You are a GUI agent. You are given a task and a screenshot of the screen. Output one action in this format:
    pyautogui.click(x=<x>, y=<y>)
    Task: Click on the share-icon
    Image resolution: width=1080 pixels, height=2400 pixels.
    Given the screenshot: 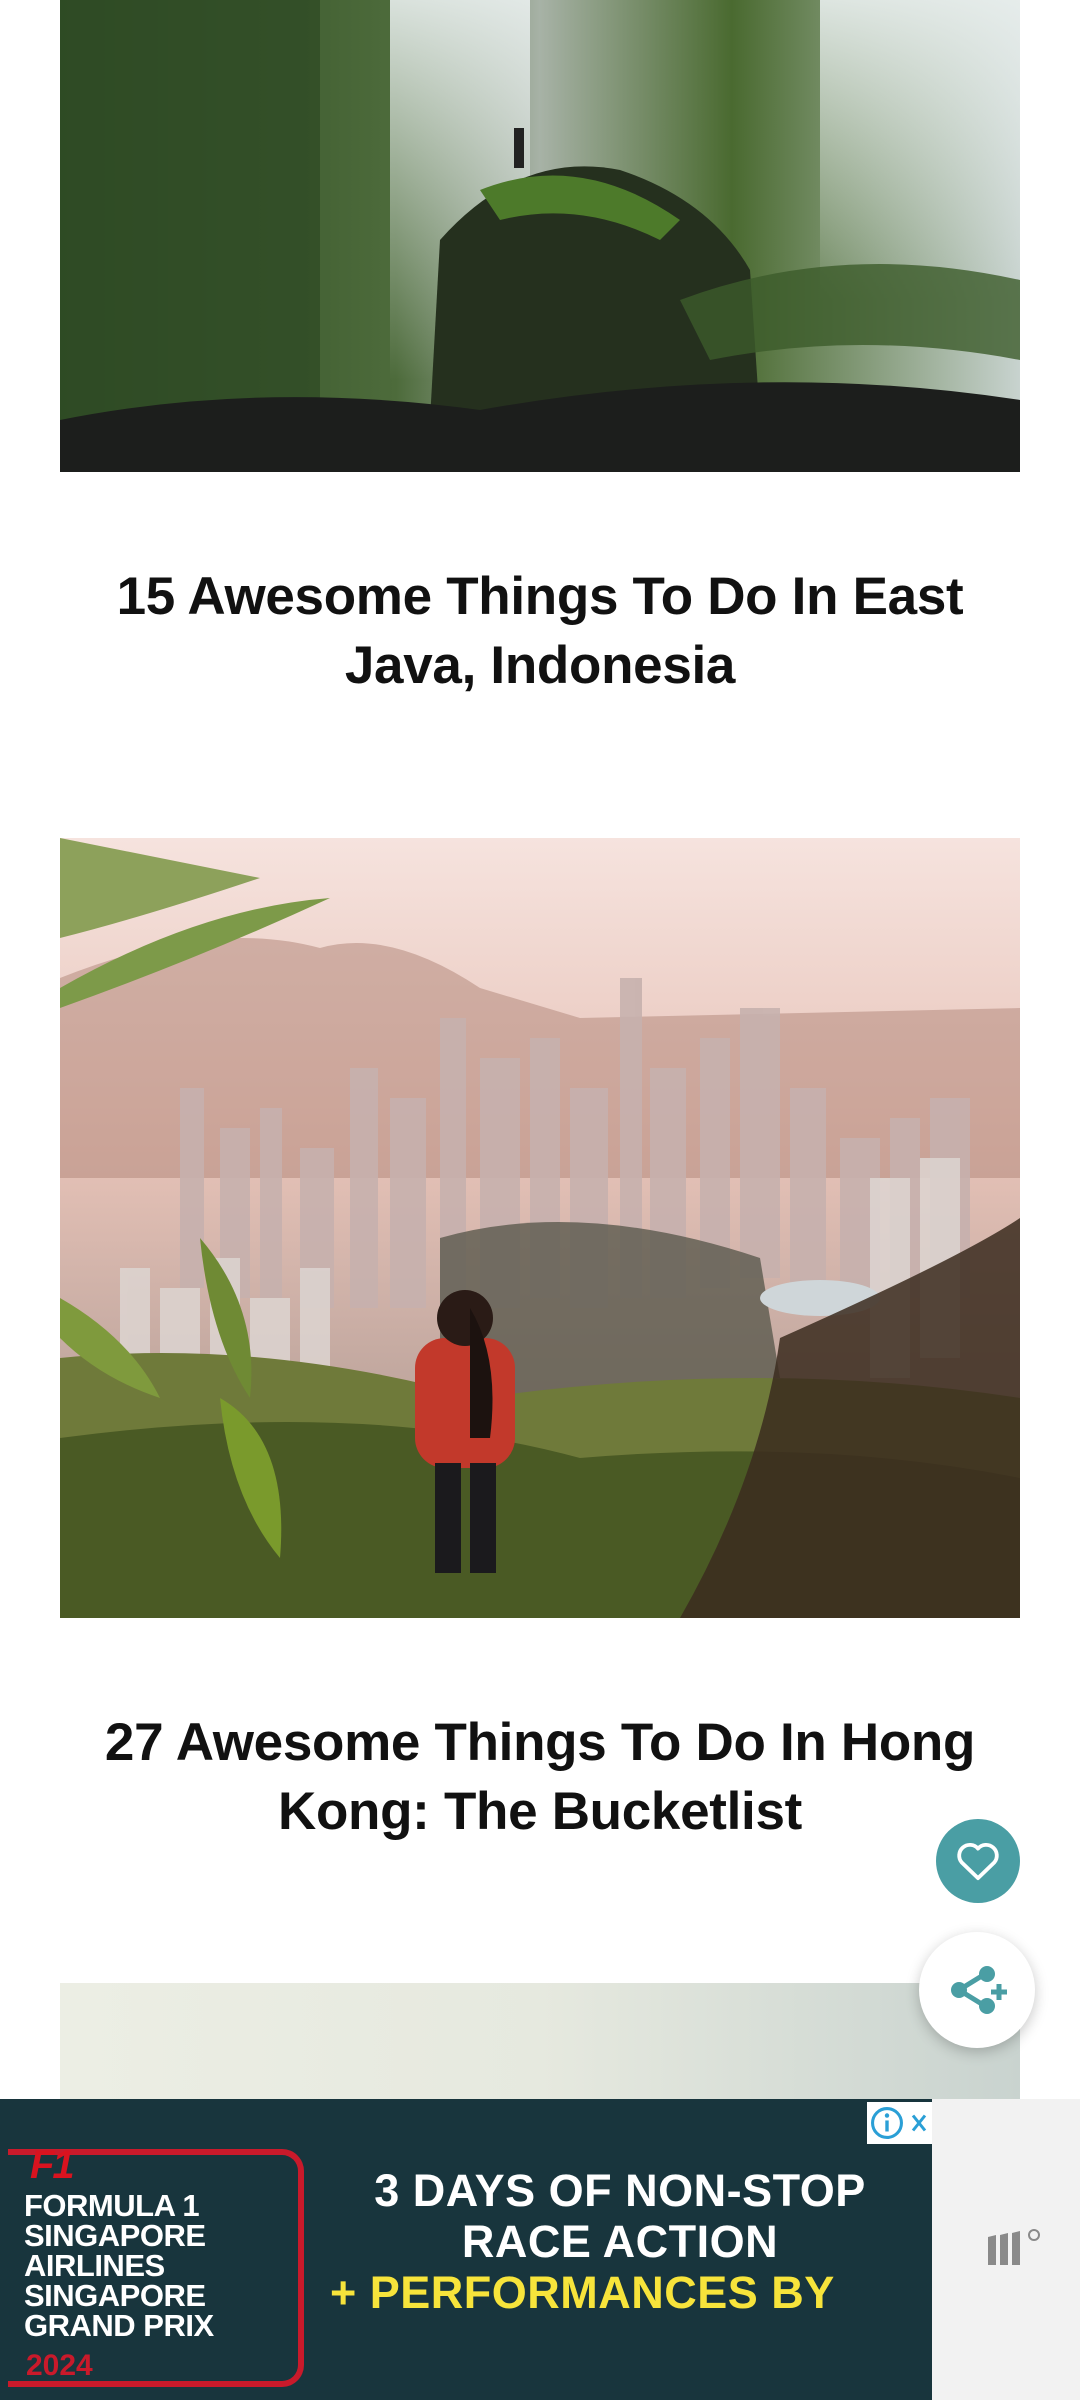 What is the action you would take?
    pyautogui.click(x=979, y=1990)
    